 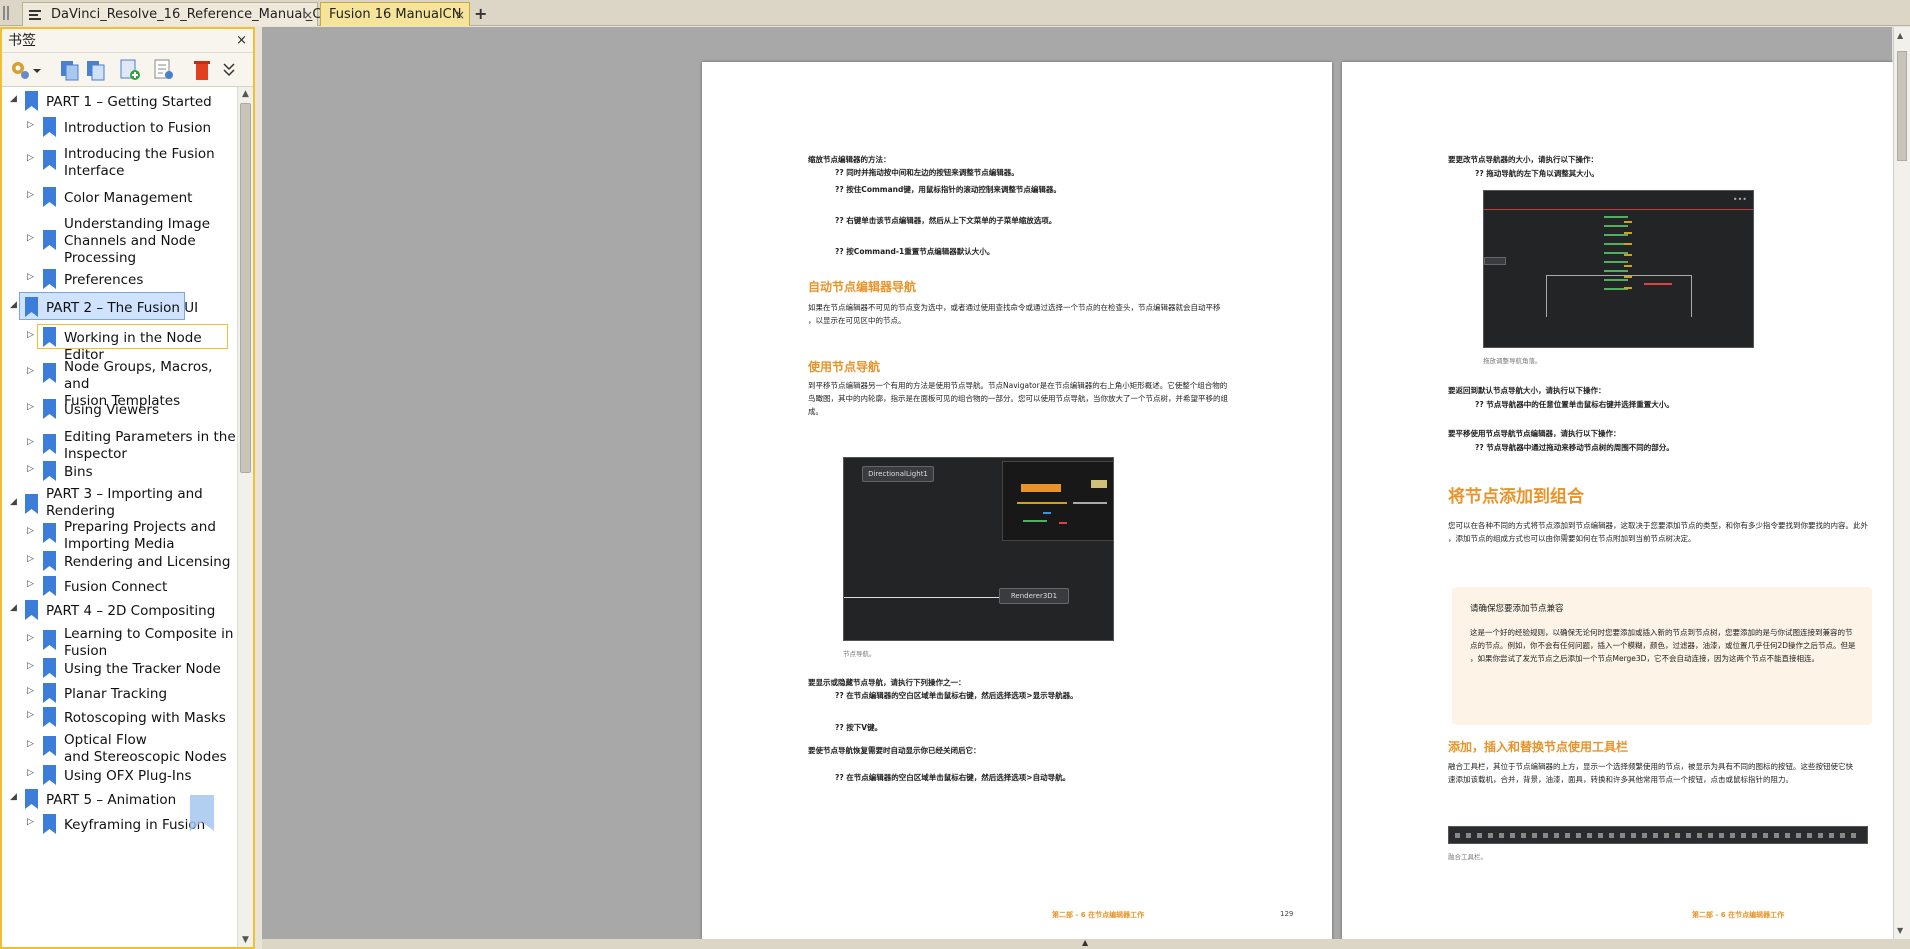 I want to click on figure-caption: 融合工具栏。, so click(x=1467, y=857).